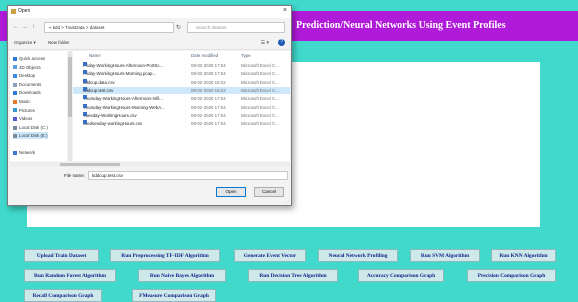 The height and width of the screenshot is (302, 578). Describe the element at coordinates (61, 255) in the screenshot. I see `upload-train-dataset-button: Upload Train Dataset` at that location.